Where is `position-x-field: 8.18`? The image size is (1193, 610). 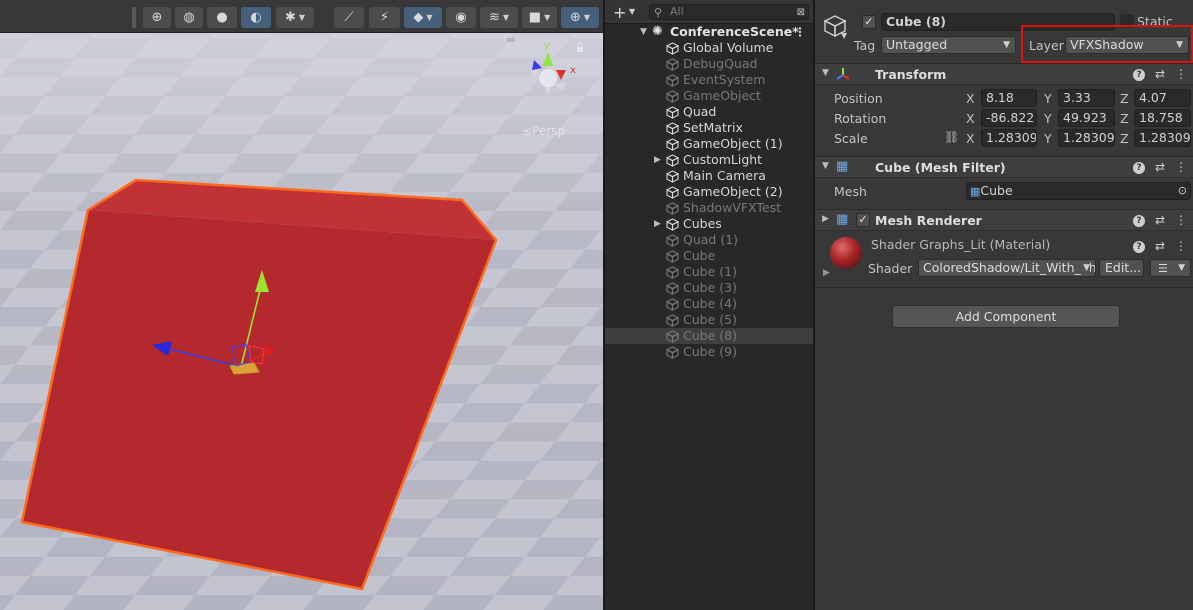 position-x-field: 8.18 is located at coordinates (1009, 98).